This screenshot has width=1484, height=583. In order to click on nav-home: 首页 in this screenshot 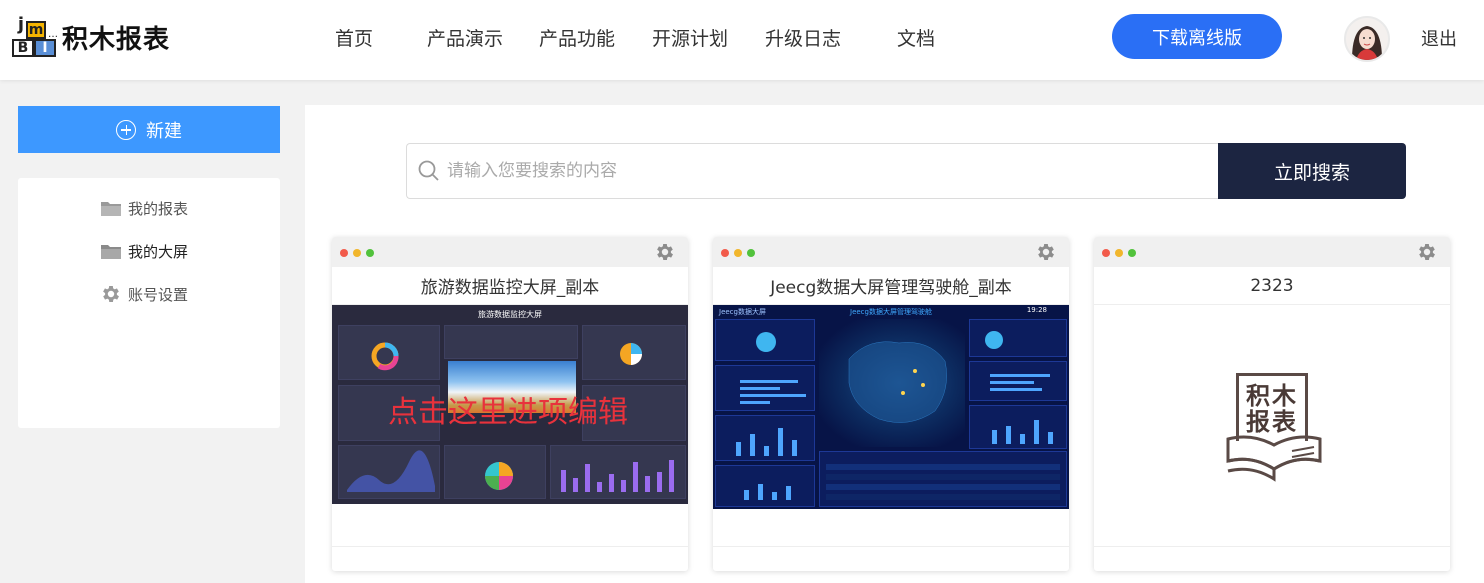, I will do `click(354, 37)`.